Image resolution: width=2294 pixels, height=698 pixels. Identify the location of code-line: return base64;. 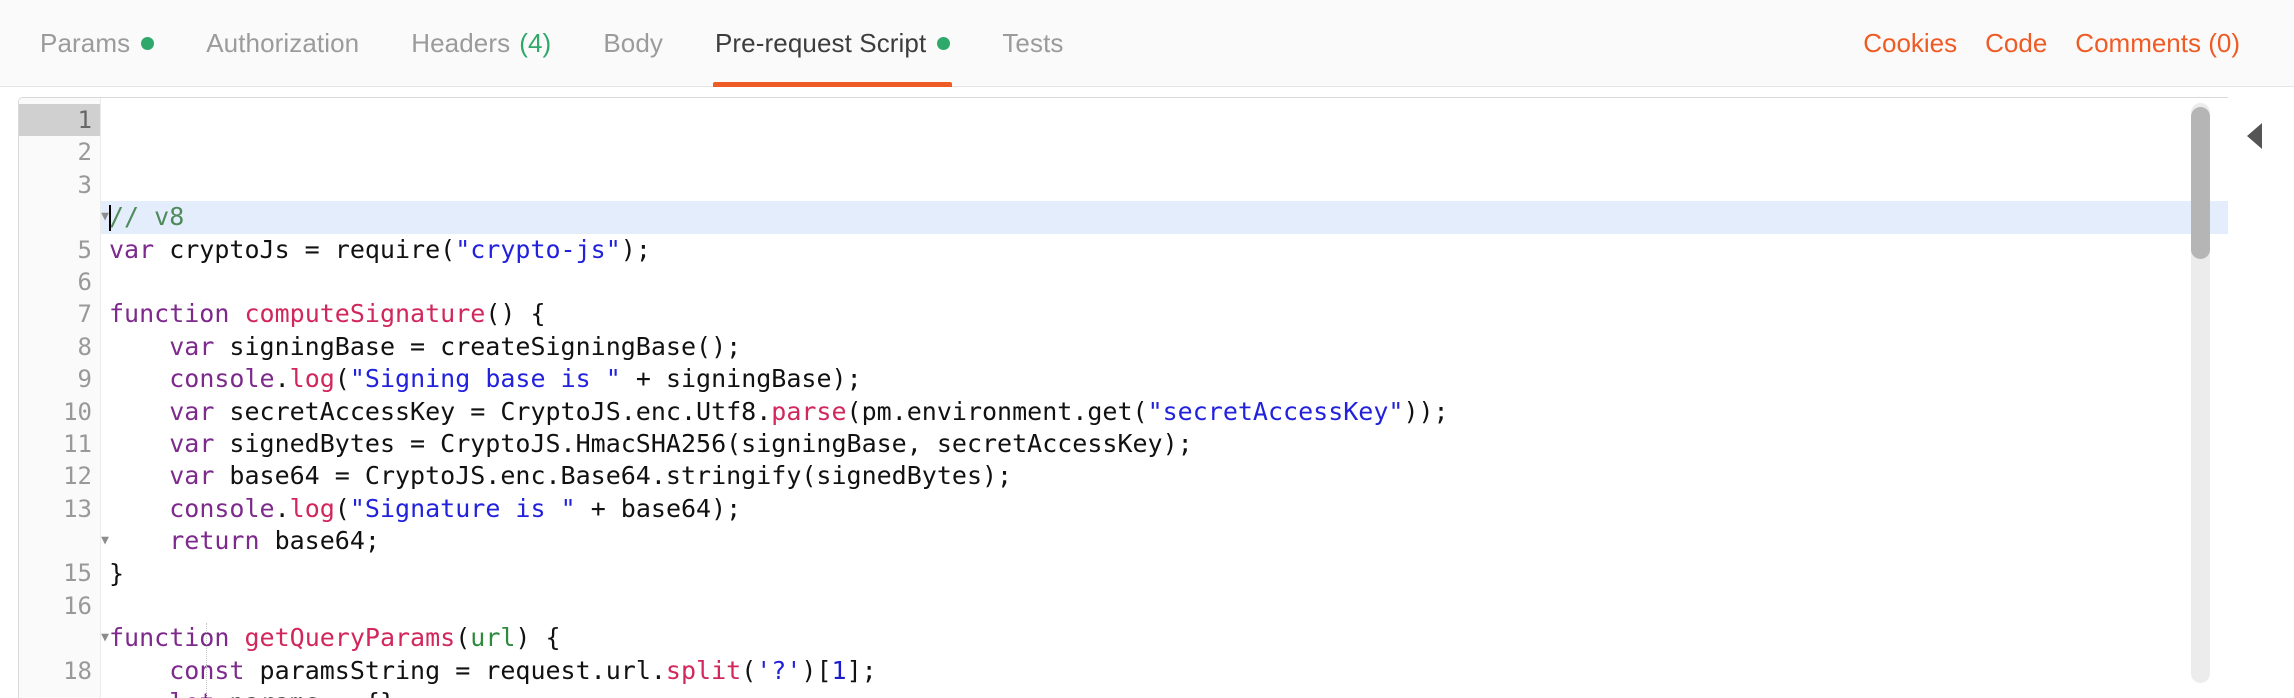
(1164, 541).